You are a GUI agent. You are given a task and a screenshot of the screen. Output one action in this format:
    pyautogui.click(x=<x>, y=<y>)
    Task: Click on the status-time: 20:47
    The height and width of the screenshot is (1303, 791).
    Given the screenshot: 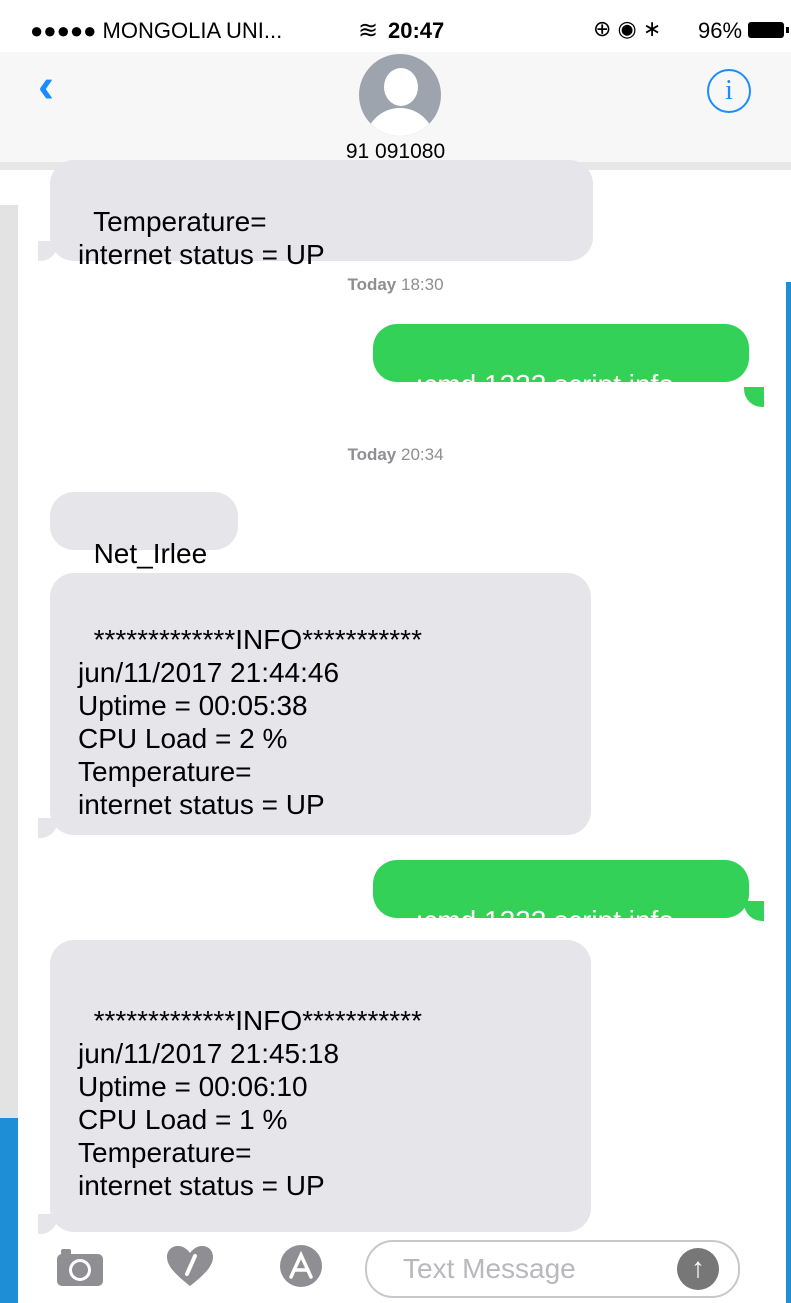 What is the action you would take?
    pyautogui.click(x=416, y=30)
    